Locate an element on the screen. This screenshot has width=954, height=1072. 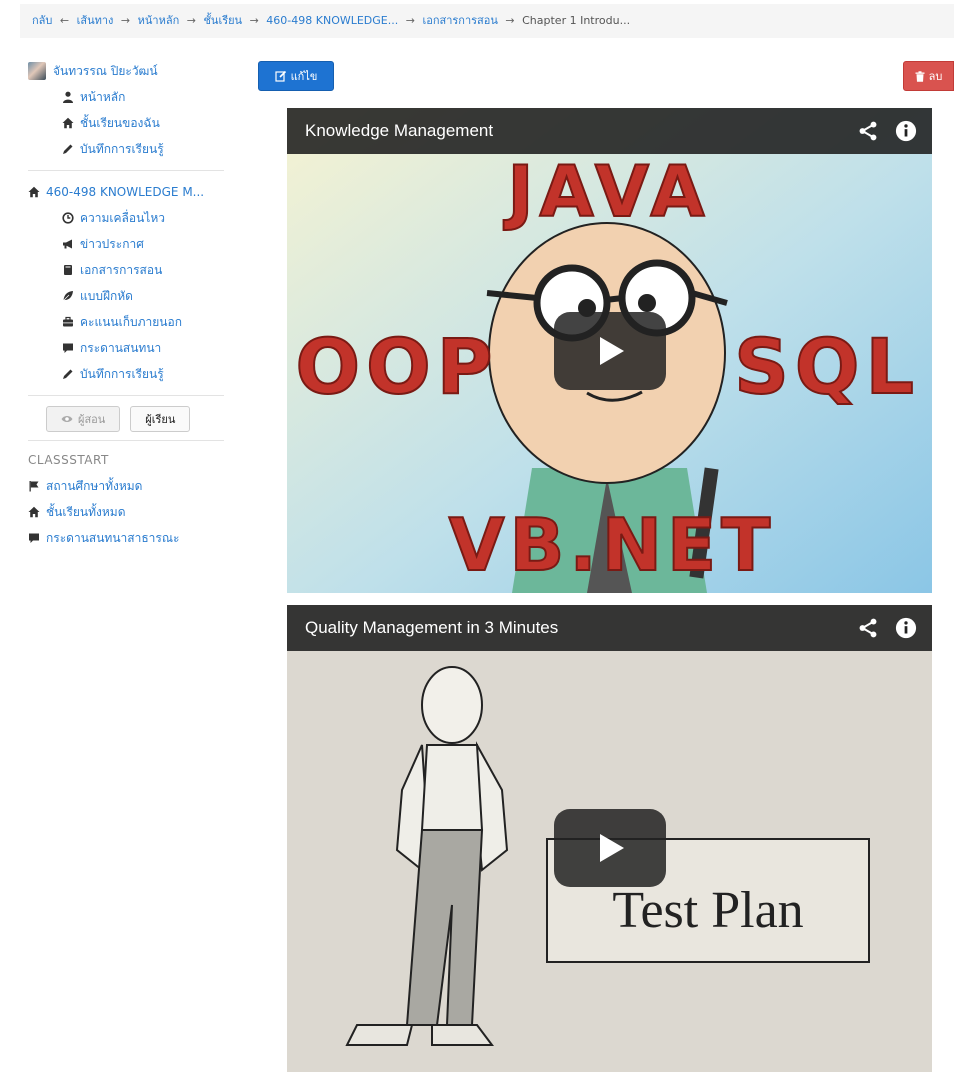
sidebar-item-home: หน้าหลัก is located at coordinates (126, 97).